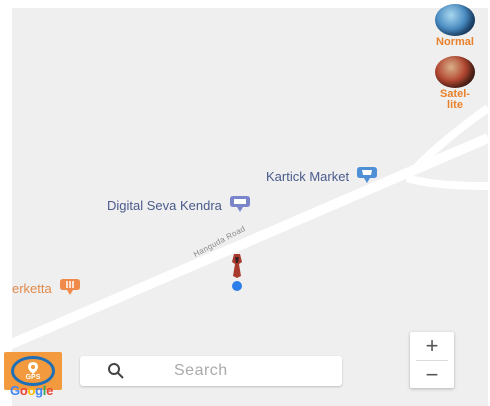 The width and height of the screenshot is (490, 406). Describe the element at coordinates (432, 346) in the screenshot. I see `zoom-in-button: +` at that location.